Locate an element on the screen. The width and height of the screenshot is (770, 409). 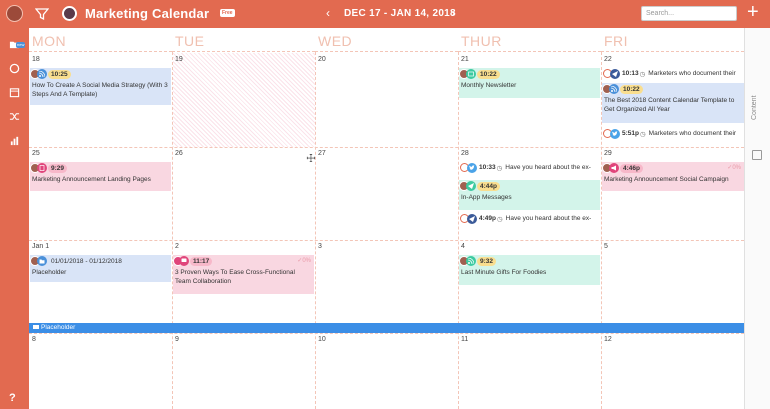
event-time: 10:33 is located at coordinates (487, 167).